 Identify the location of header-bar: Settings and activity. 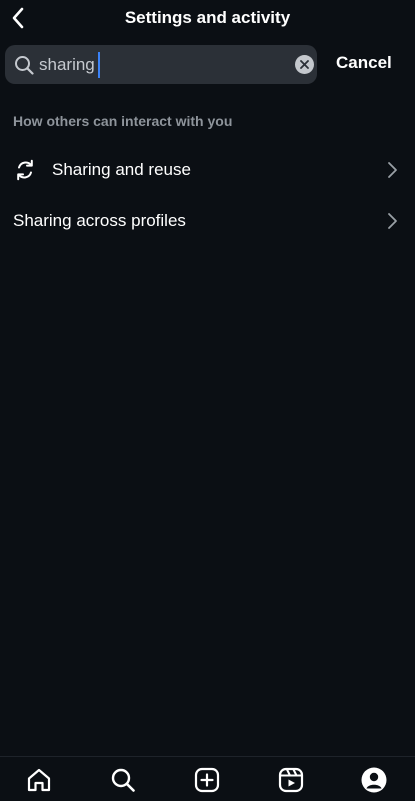
(207, 18).